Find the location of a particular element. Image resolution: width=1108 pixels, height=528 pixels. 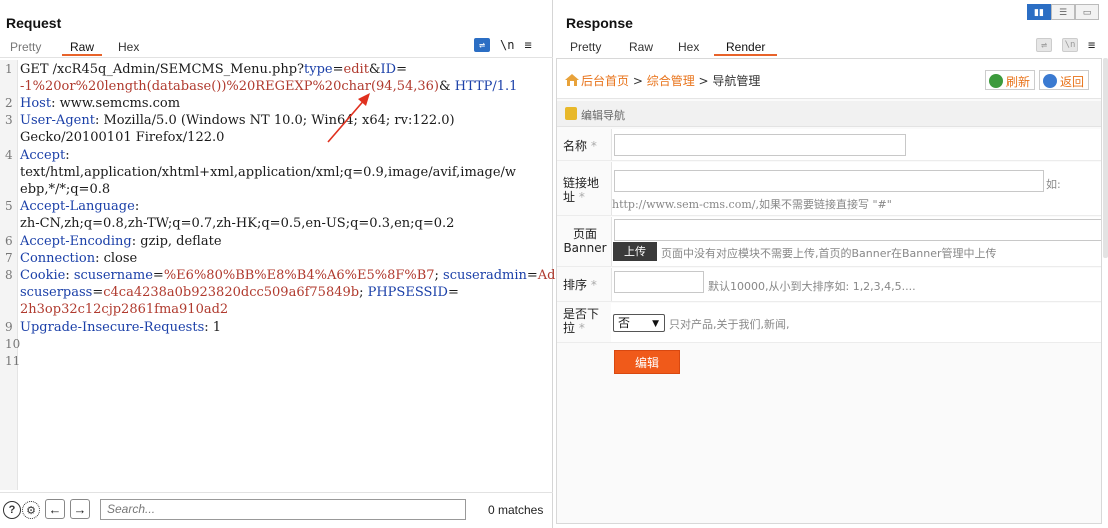

tab-render: Render is located at coordinates (746, 47).